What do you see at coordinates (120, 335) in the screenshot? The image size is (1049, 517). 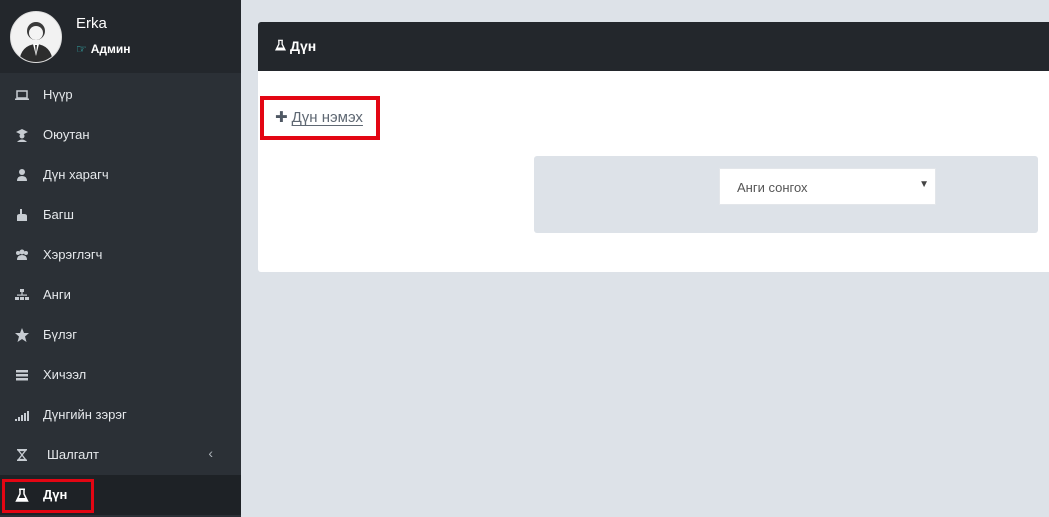 I see `sidebar-item-group: Бүлэг` at bounding box center [120, 335].